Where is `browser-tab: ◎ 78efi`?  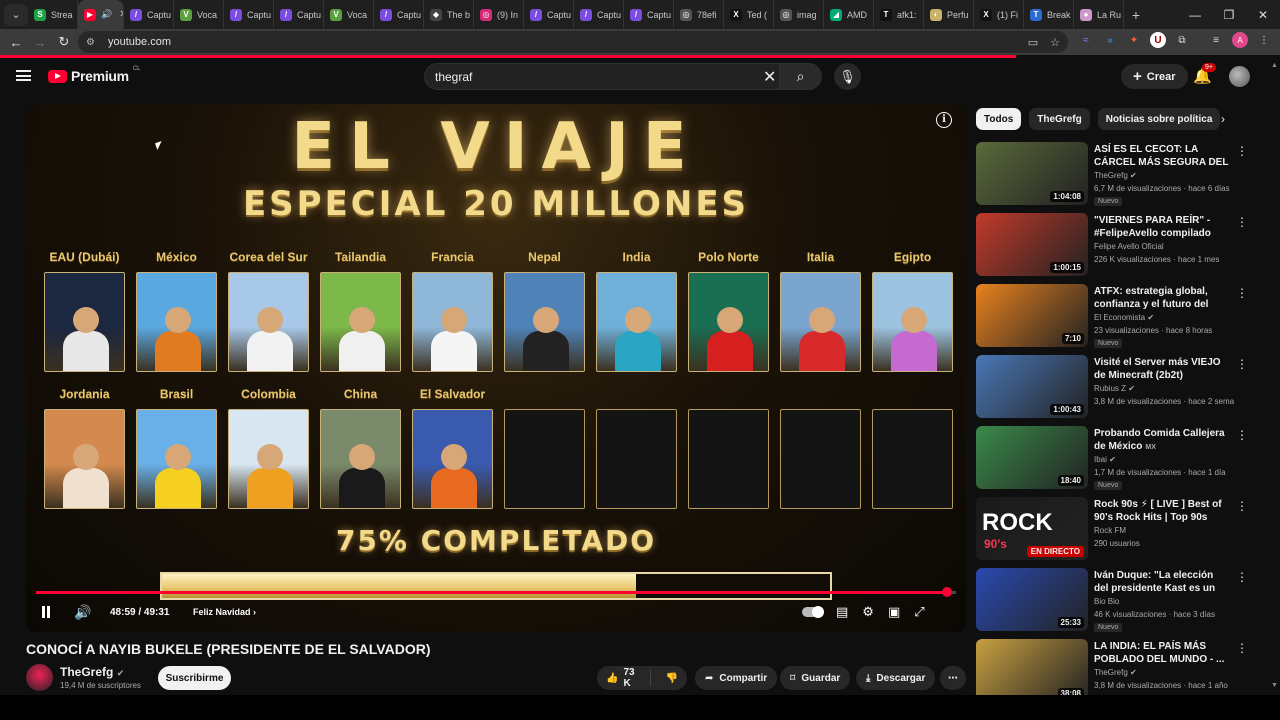
browser-tab: ◎ 78efi is located at coordinates (699, 14).